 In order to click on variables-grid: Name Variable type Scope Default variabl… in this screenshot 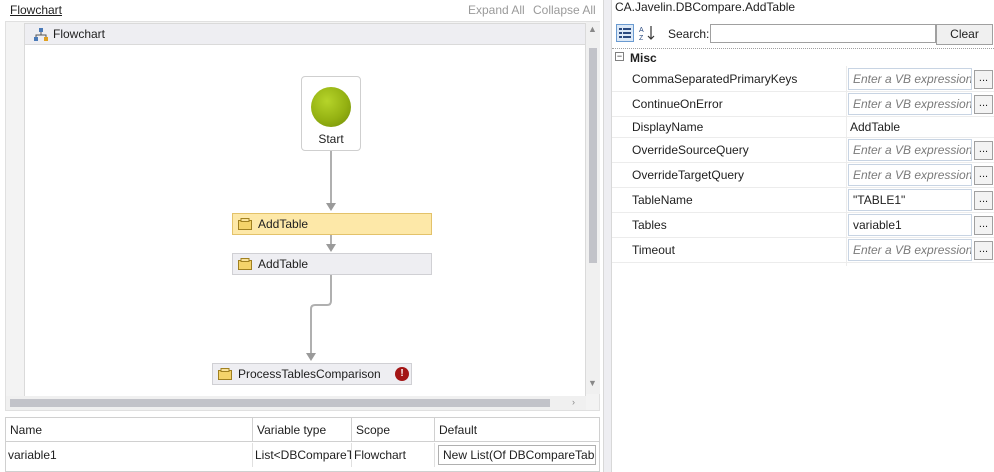, I will do `click(302, 444)`.